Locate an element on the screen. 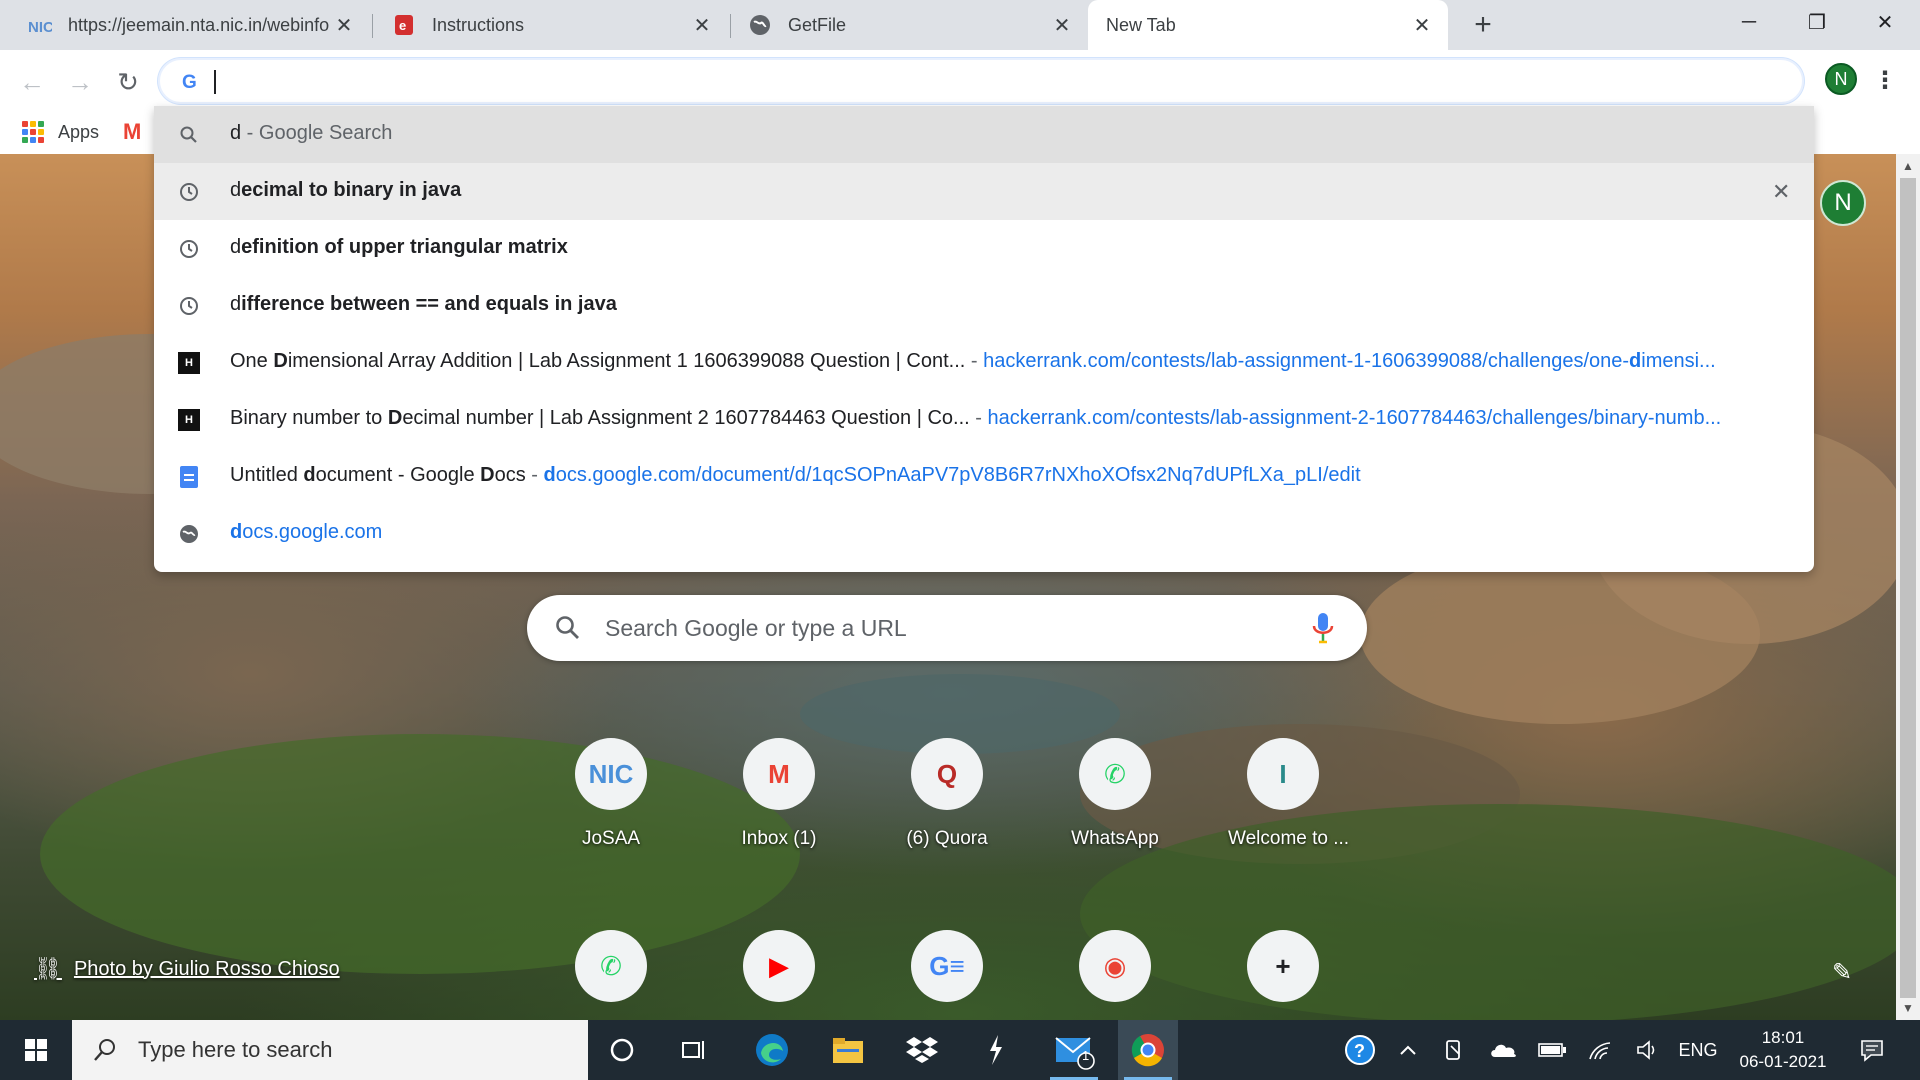 The image size is (1920, 1080). link-icon: ⛓ is located at coordinates (48, 968).